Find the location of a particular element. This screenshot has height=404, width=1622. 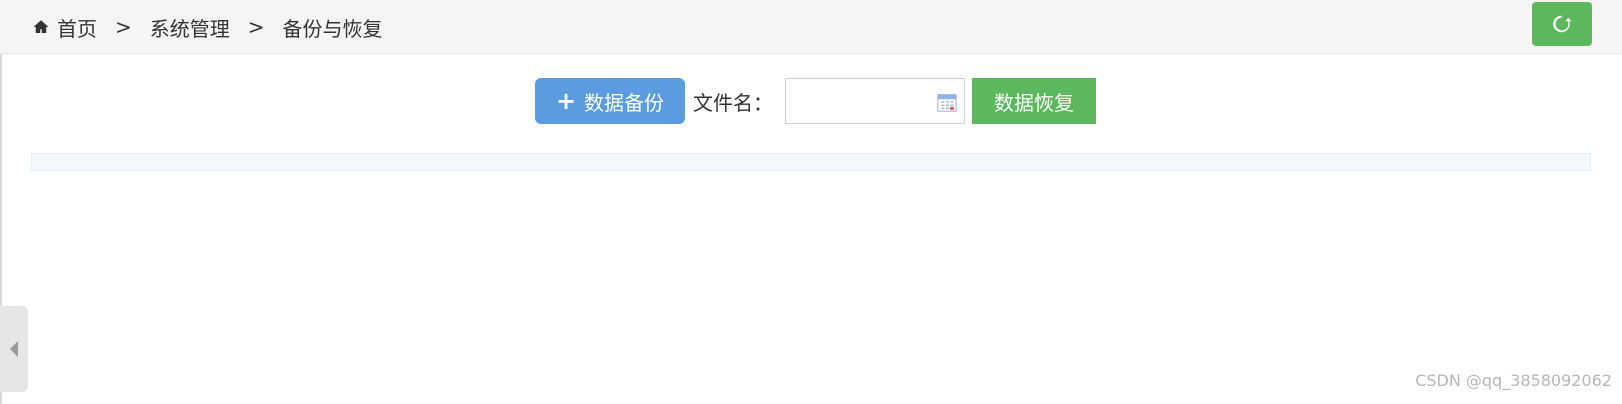

filename-field-wrapper is located at coordinates (875, 101).